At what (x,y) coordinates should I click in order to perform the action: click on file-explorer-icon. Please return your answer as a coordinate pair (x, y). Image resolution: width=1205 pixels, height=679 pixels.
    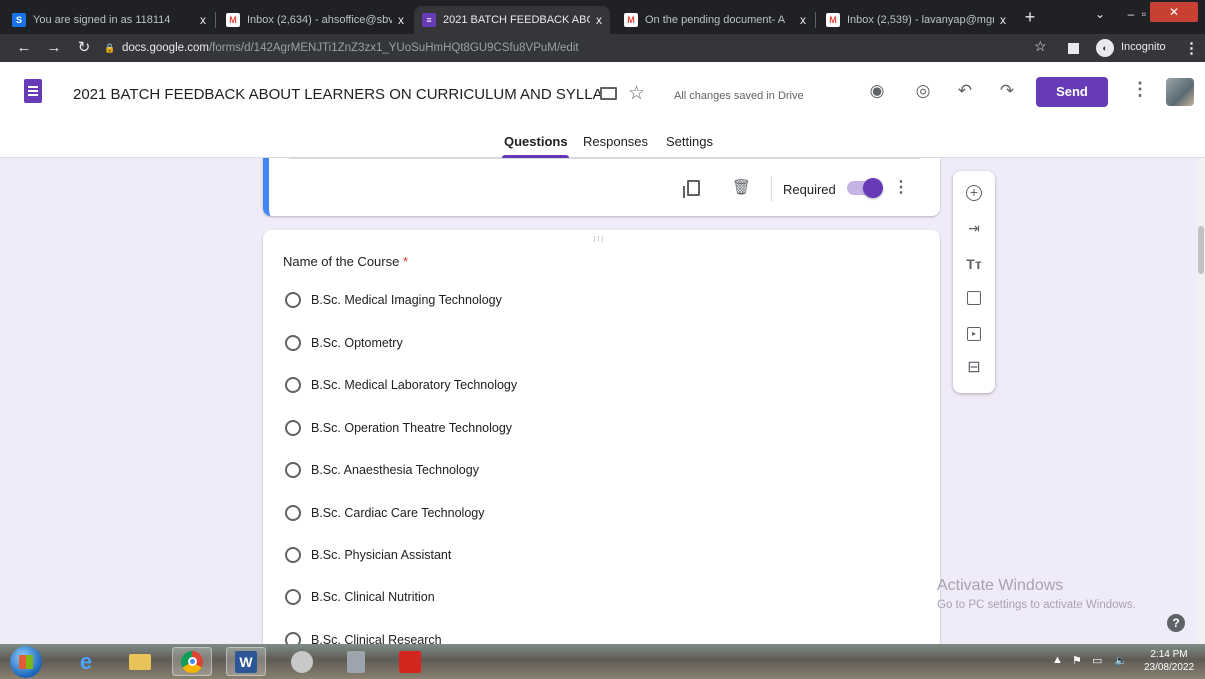
    Looking at the image, I should click on (140, 661).